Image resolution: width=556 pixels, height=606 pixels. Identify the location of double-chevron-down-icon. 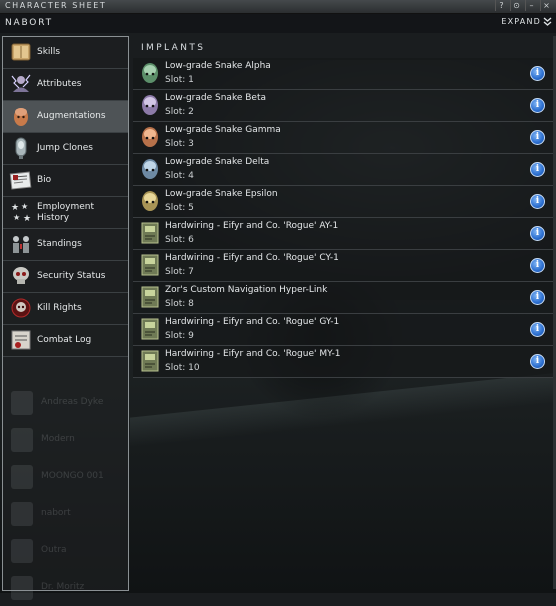
(547, 21).